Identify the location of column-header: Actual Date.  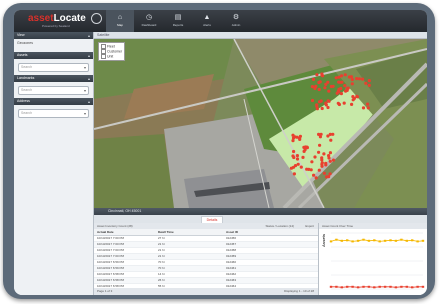
(117, 232).